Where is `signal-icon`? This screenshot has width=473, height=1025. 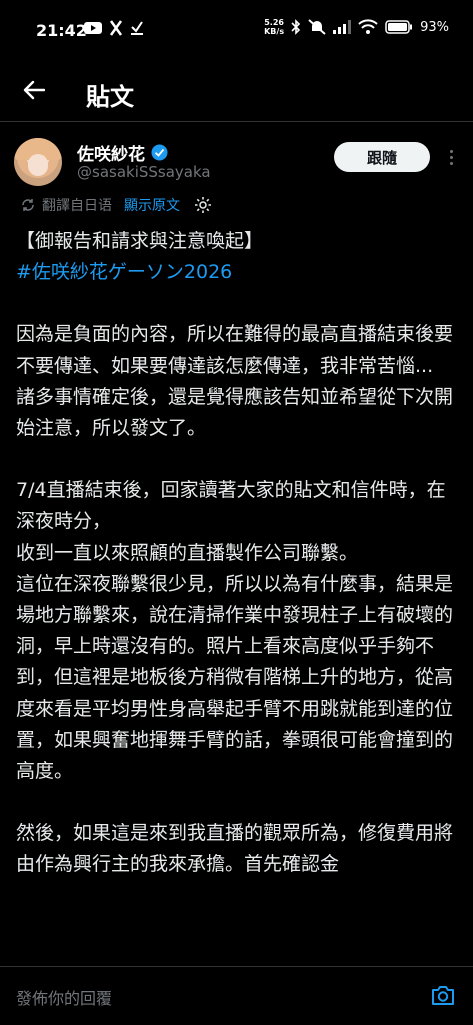
signal-icon is located at coordinates (342, 27).